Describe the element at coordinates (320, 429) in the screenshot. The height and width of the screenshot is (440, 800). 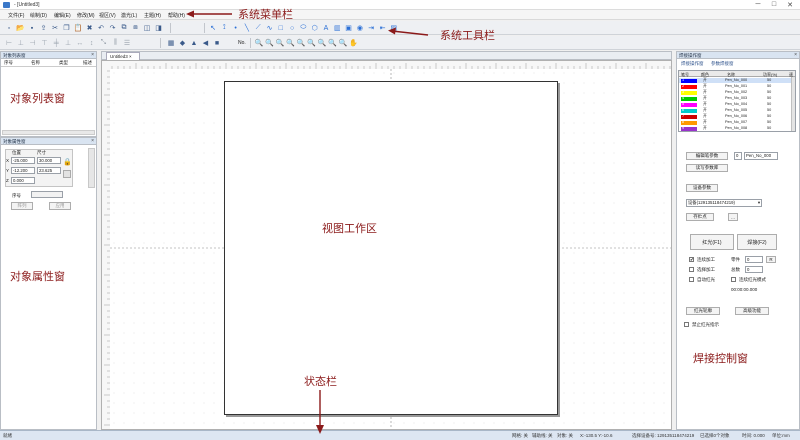
I see `status-arrowhead` at that location.